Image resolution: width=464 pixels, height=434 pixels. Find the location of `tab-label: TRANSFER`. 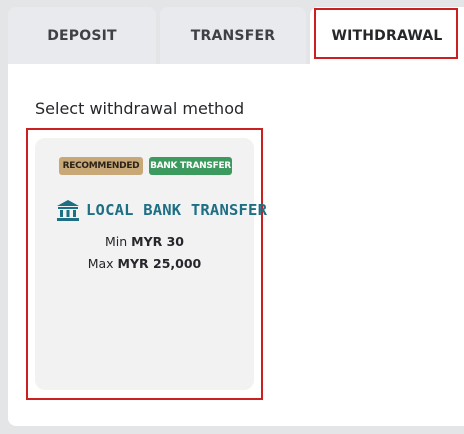

tab-label: TRANSFER is located at coordinates (233, 35).